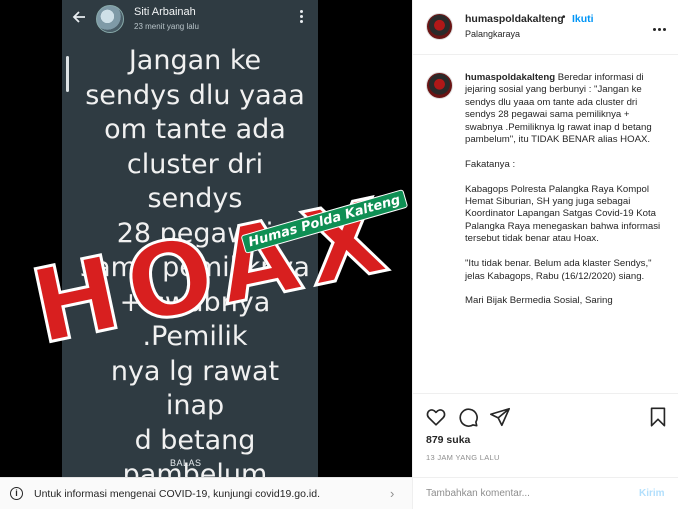 This screenshot has height=509, width=678. What do you see at coordinates (302, 18) in the screenshot?
I see `more-vertical-icon` at bounding box center [302, 18].